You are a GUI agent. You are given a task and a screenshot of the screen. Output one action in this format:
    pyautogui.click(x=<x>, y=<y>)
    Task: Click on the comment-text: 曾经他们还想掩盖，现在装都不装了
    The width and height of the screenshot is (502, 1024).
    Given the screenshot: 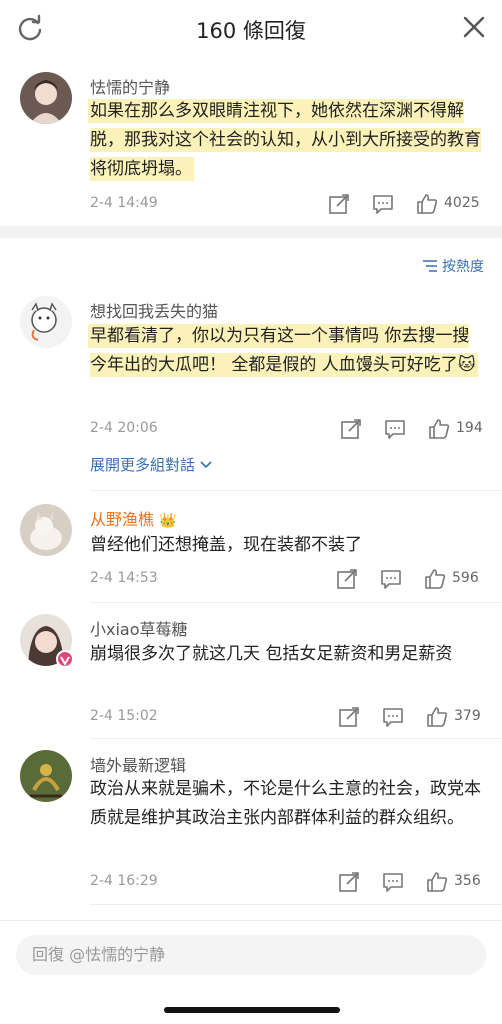 What is the action you would take?
    pyautogui.click(x=226, y=545)
    